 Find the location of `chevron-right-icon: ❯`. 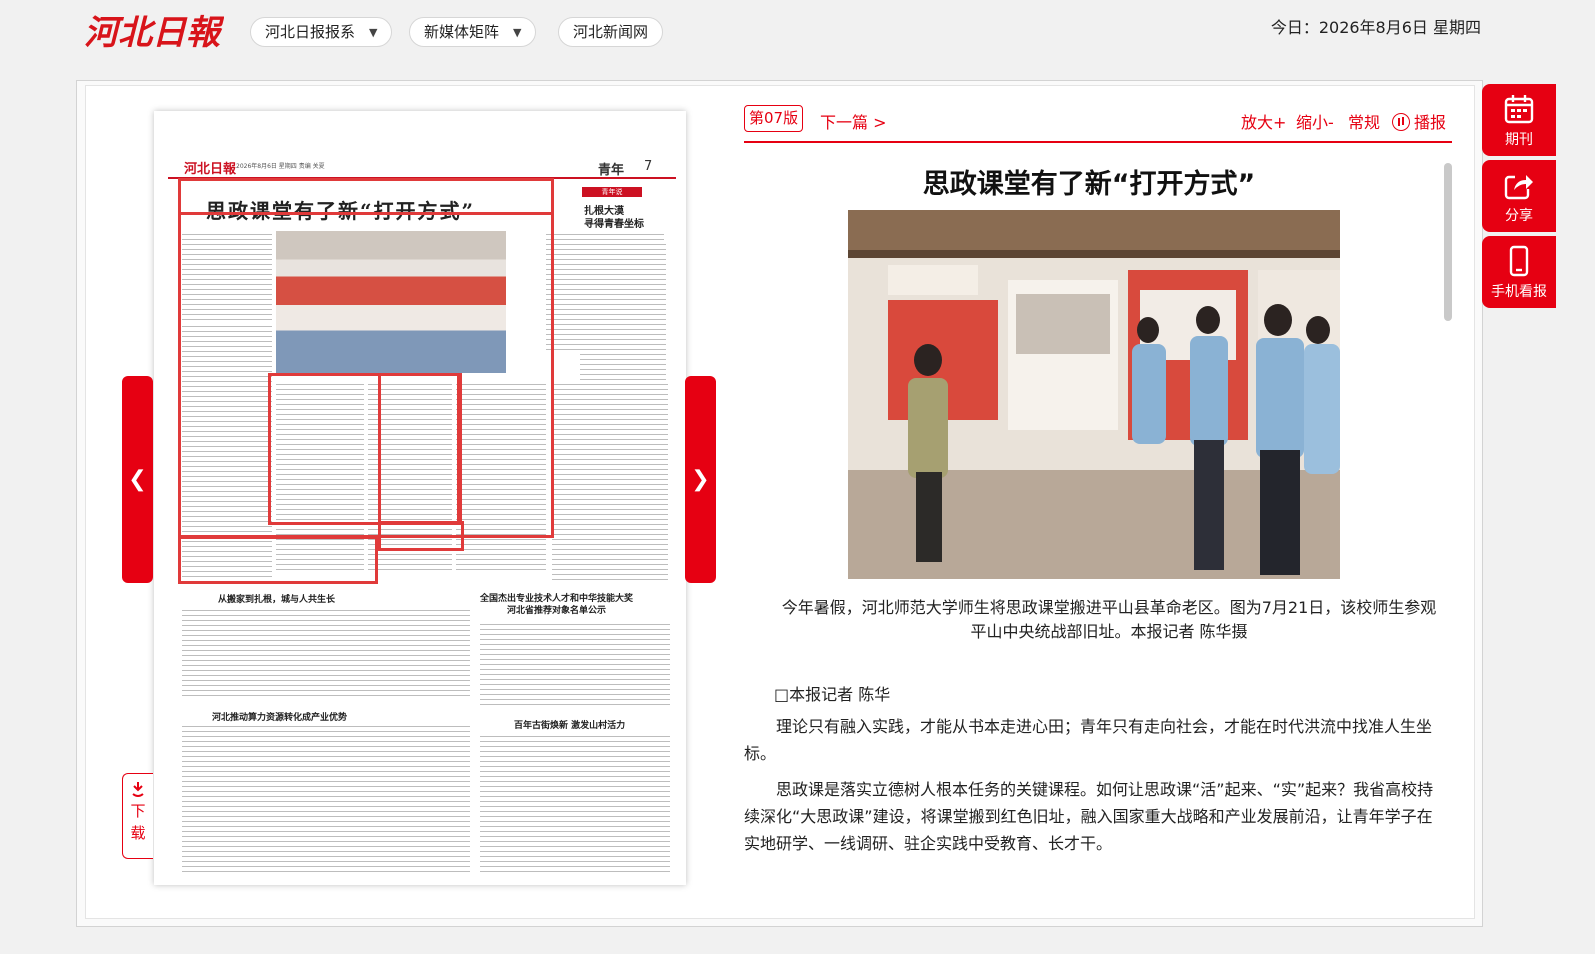

chevron-right-icon: ❯ is located at coordinates (700, 479).